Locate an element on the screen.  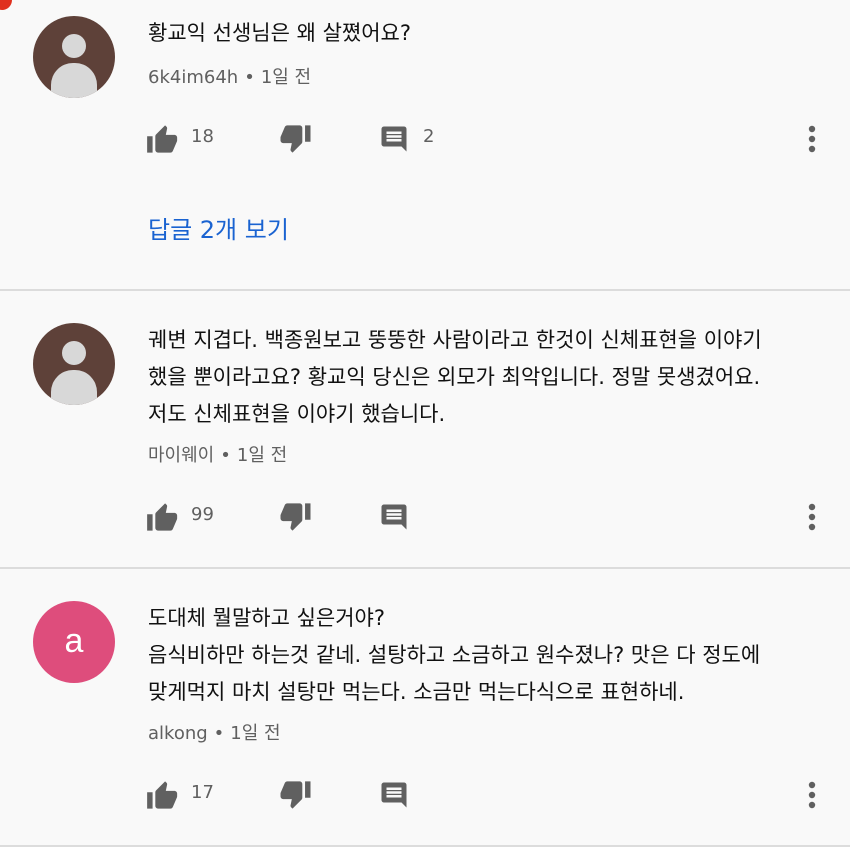
comment-text: 황교익 선생님은 왜 살쪘어요? is located at coordinates (280, 33).